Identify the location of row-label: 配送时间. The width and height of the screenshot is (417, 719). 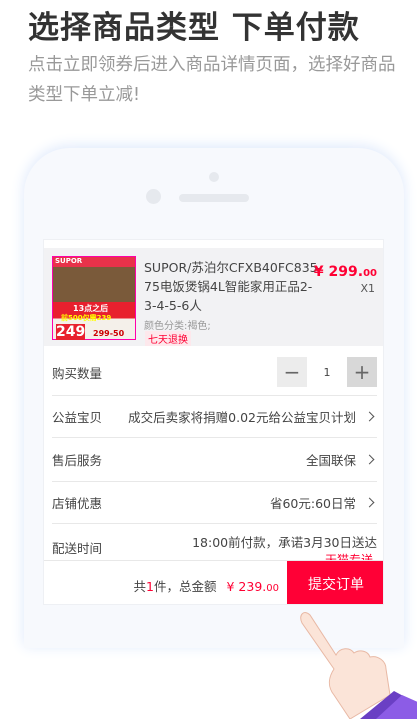
(77, 548).